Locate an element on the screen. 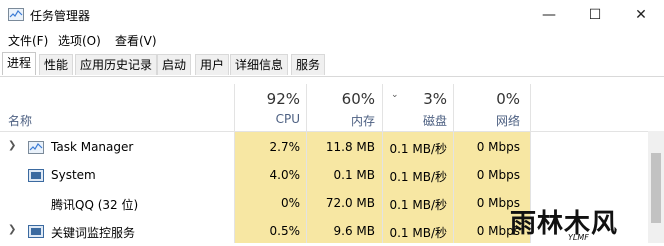 This screenshot has width=664, height=246. table-row: System 4.0% 0.1 MB 0.1 MB/秒 0 Mbps is located at coordinates (332, 176).